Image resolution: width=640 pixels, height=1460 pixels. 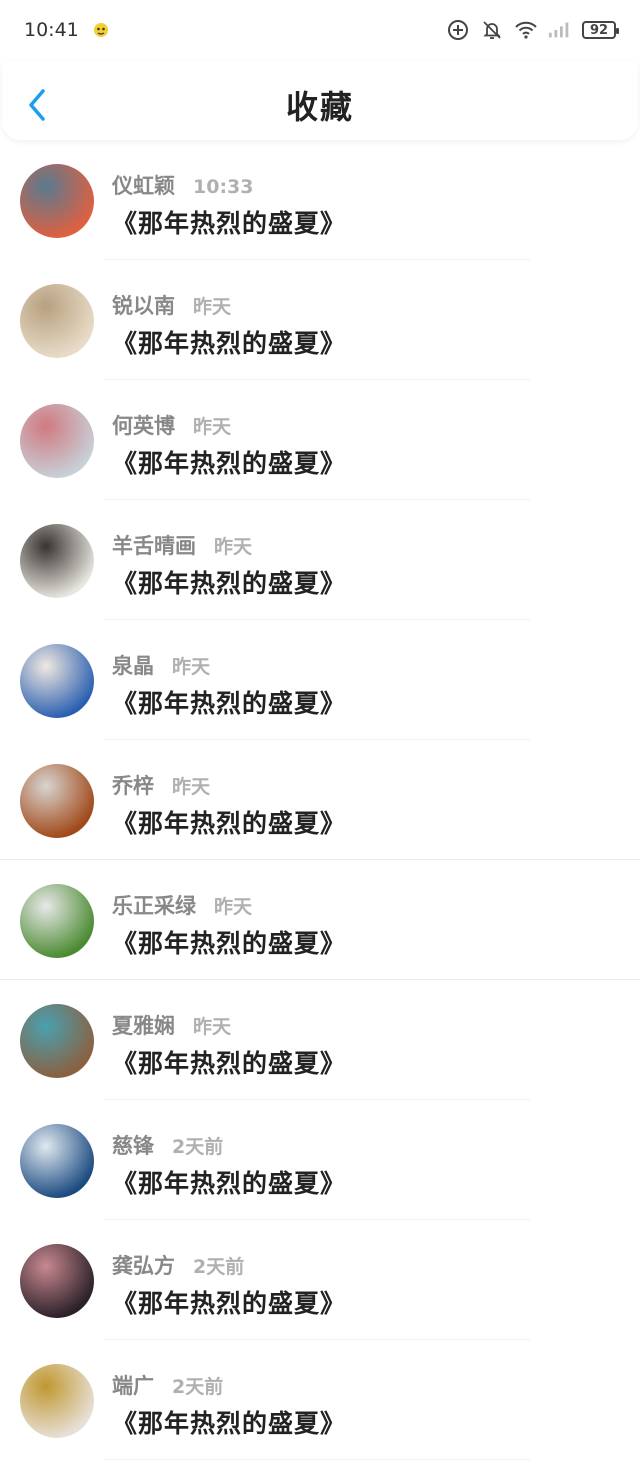 I want to click on name-line: 乐正采绿 昨天, so click(x=182, y=905).